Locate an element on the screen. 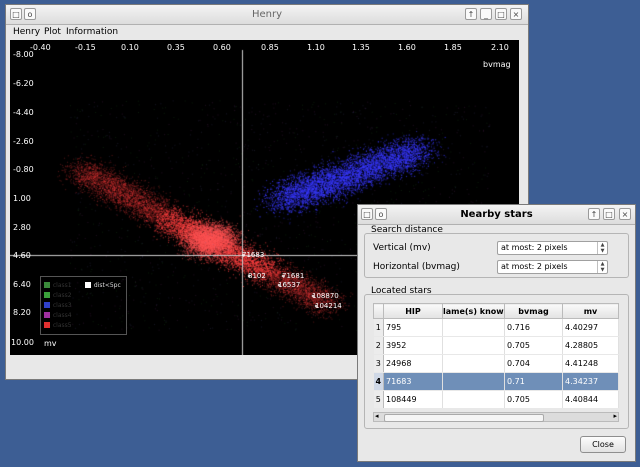 The width and height of the screenshot is (640, 467). x-tick: 1.60 is located at coordinates (407, 47).